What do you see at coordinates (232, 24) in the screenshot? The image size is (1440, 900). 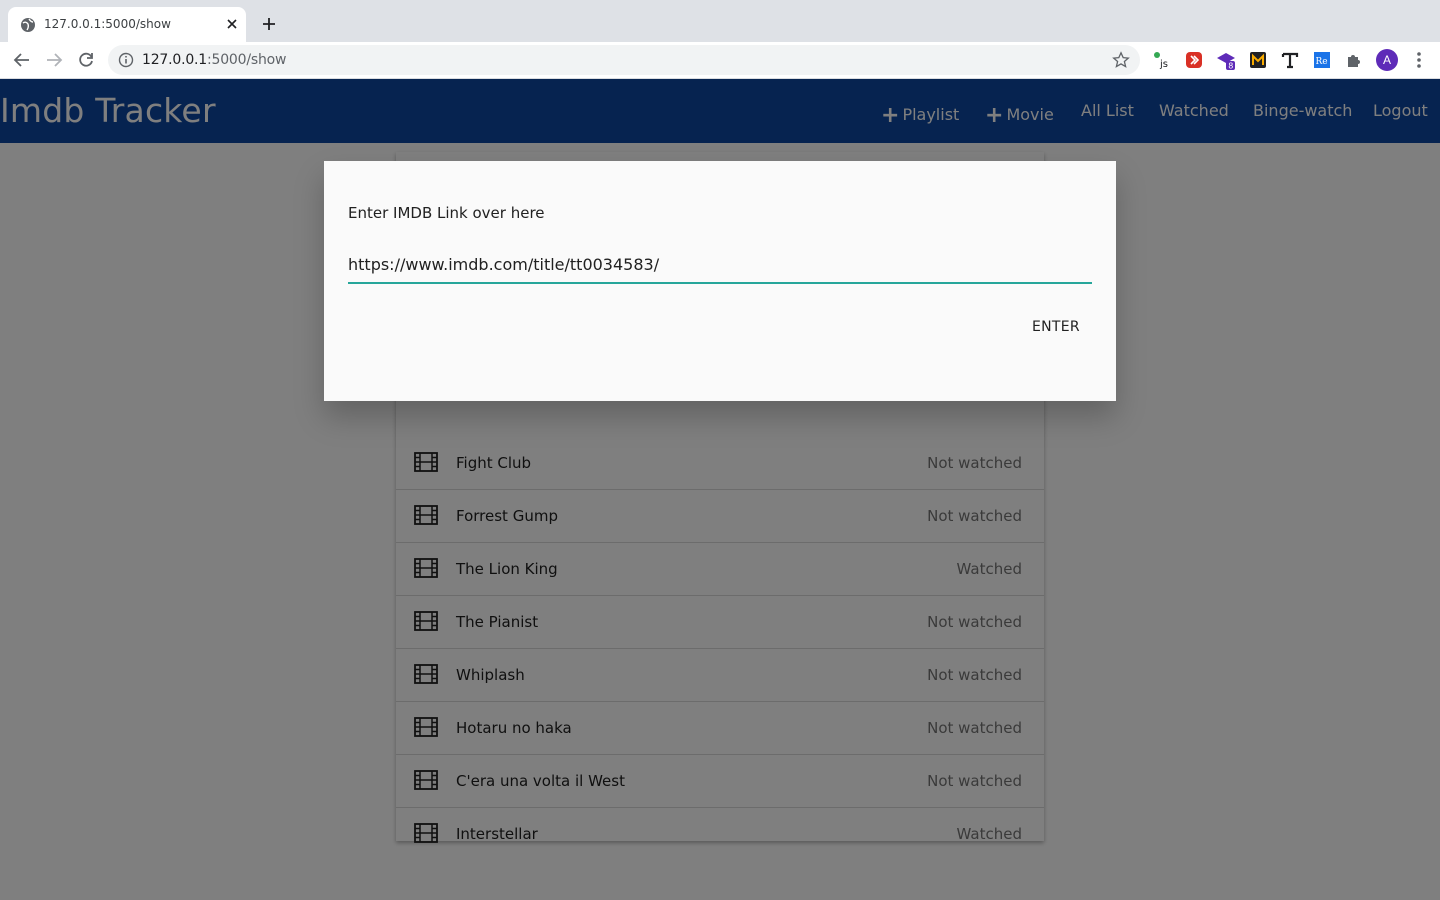 I see `close-icon` at bounding box center [232, 24].